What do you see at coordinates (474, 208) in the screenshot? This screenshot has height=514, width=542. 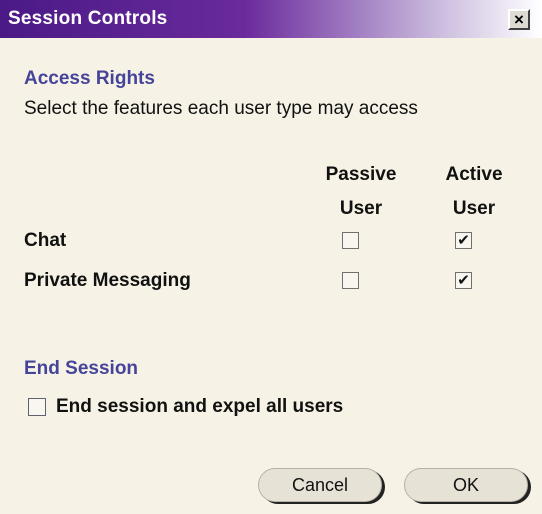 I see `active-header-line2: User` at bounding box center [474, 208].